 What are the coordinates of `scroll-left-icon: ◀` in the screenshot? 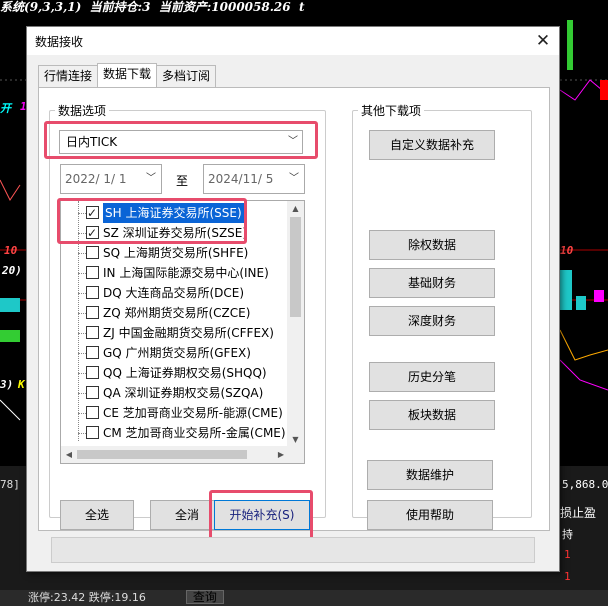 It's located at (69, 454).